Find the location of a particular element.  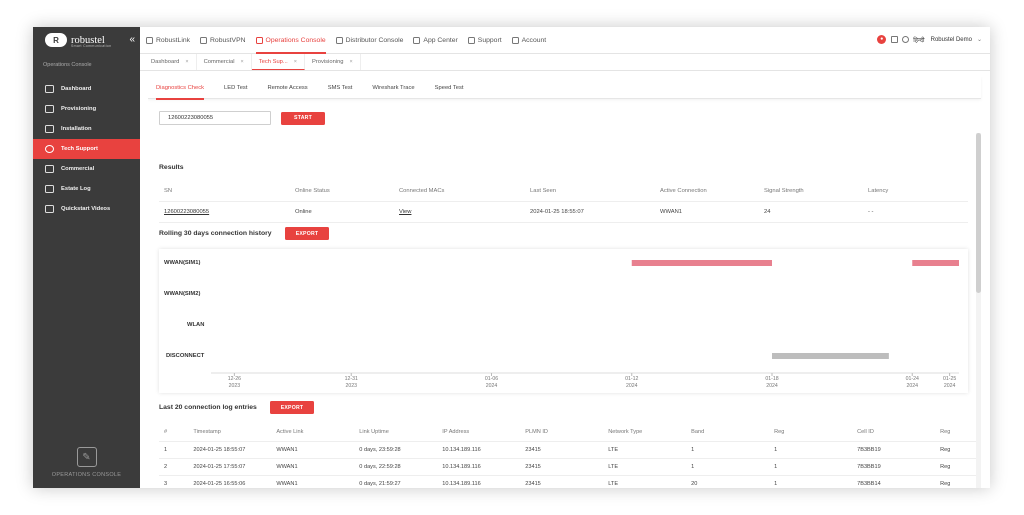

tools-icon: ✎ is located at coordinates (86, 457).